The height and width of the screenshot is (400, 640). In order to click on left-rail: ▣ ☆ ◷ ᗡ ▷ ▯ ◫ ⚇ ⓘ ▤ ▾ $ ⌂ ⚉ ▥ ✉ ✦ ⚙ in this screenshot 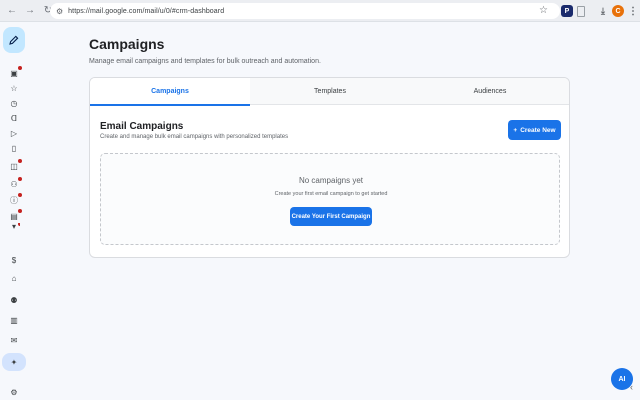, I will do `click(14, 211)`.